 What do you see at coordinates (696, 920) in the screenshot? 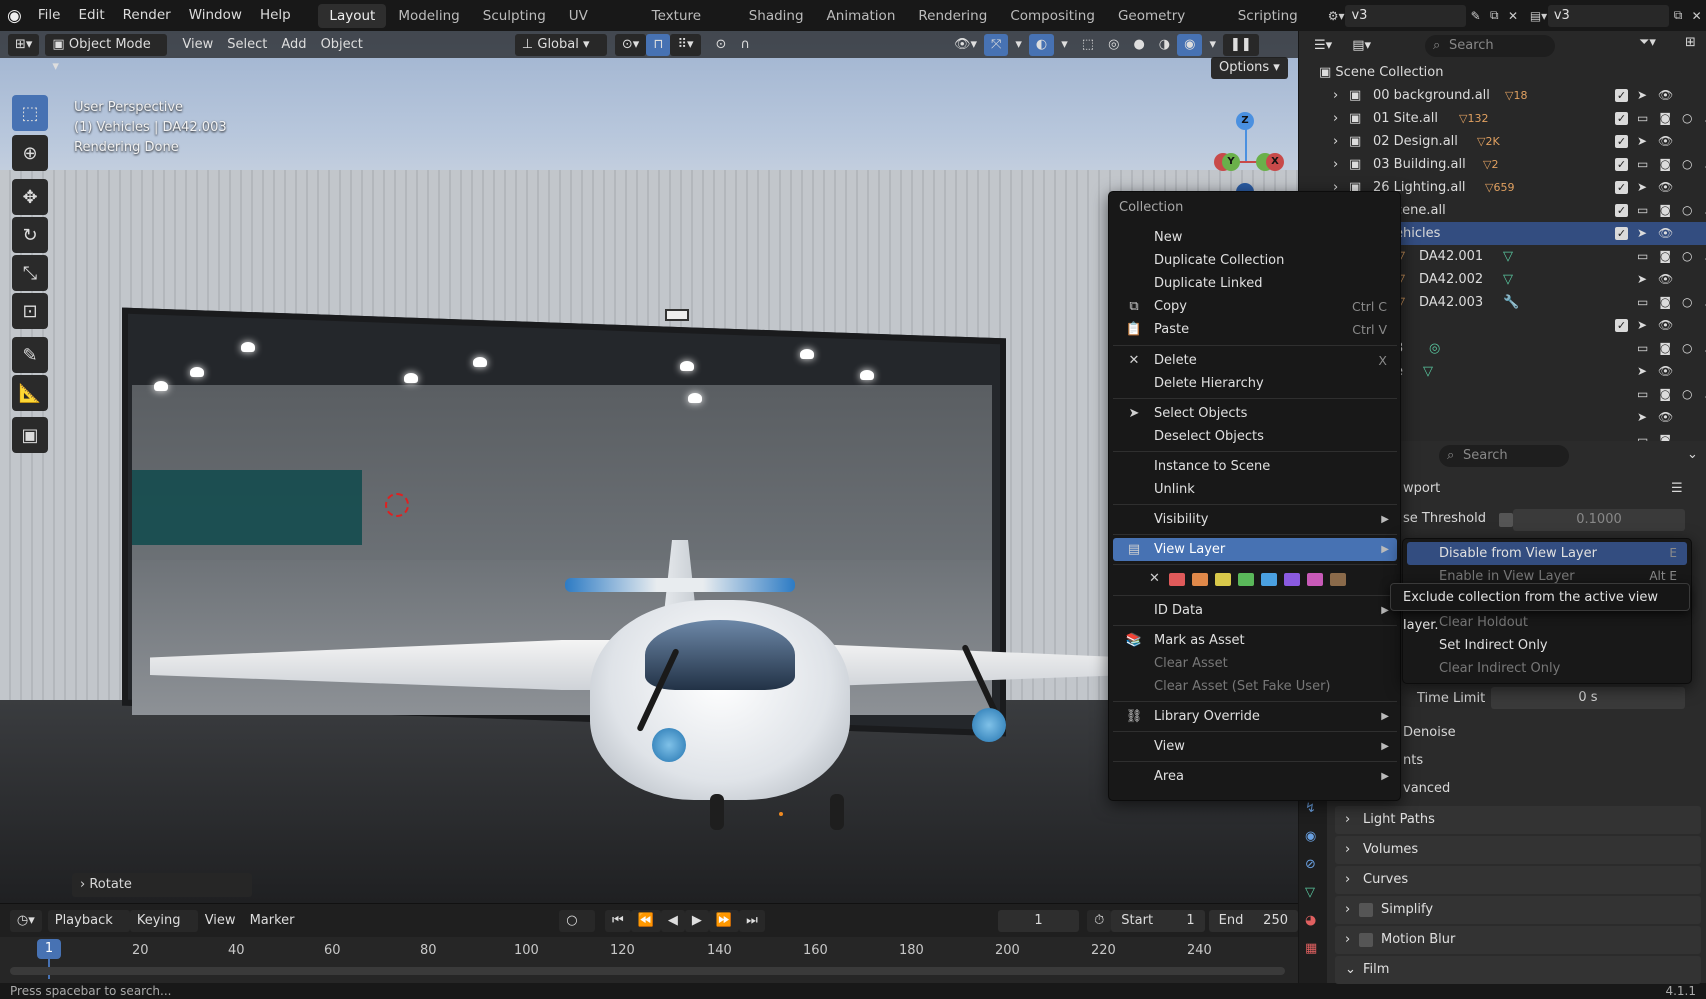
I see `play-icon: ▶` at bounding box center [696, 920].